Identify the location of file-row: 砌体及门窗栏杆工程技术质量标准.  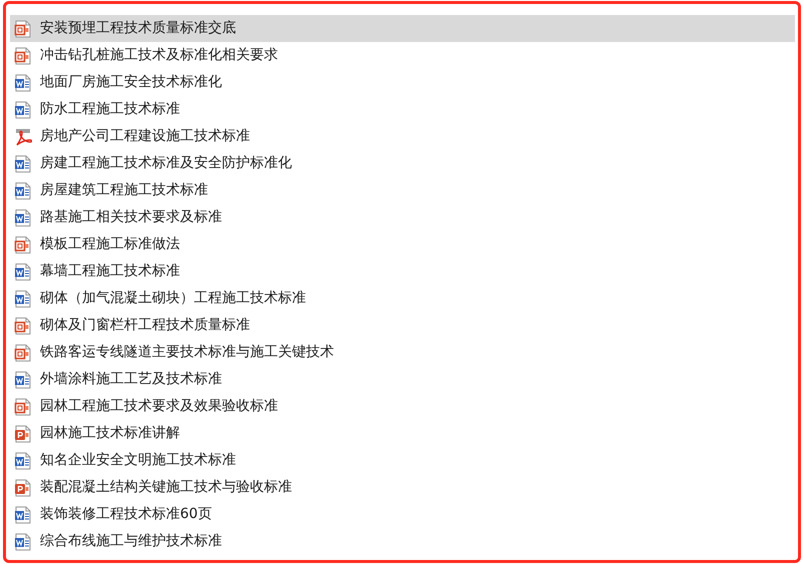
(402, 325).